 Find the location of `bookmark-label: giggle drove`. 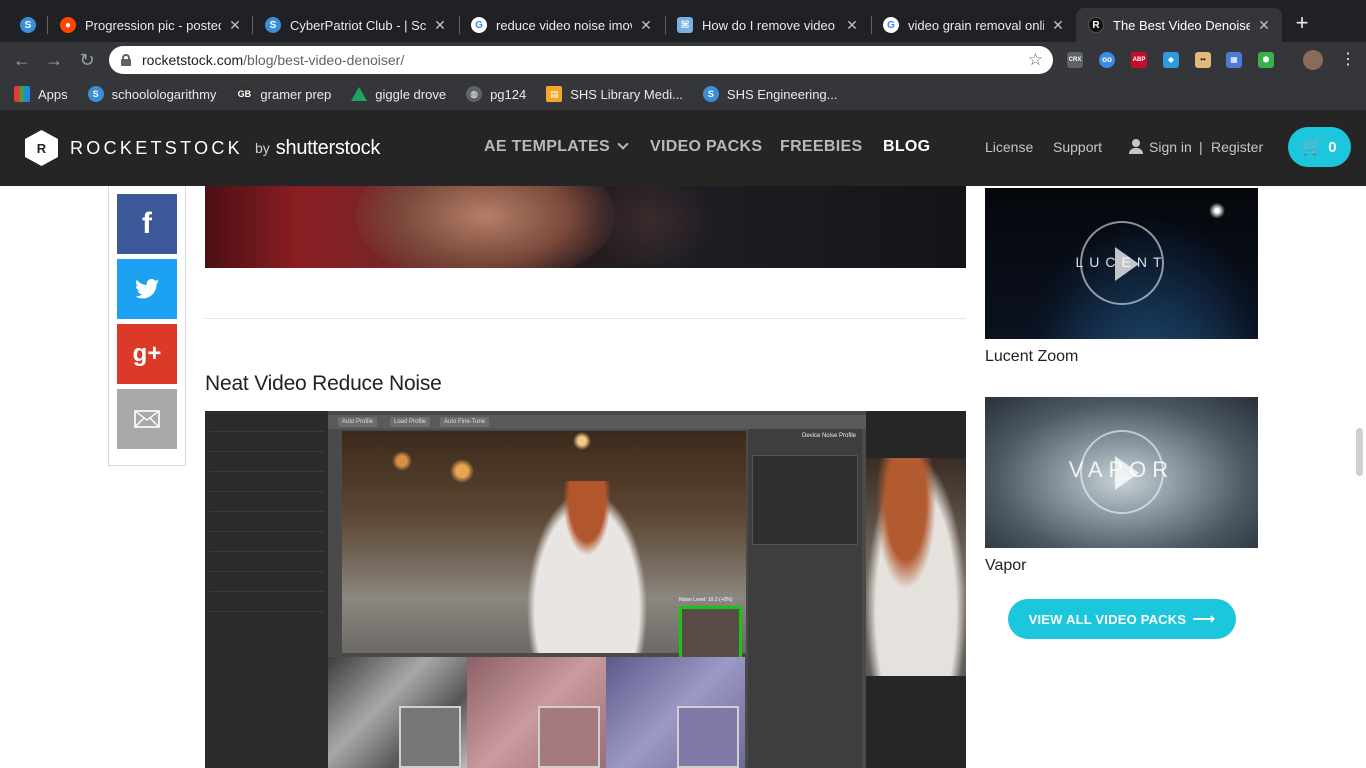

bookmark-label: giggle drove is located at coordinates (411, 94).